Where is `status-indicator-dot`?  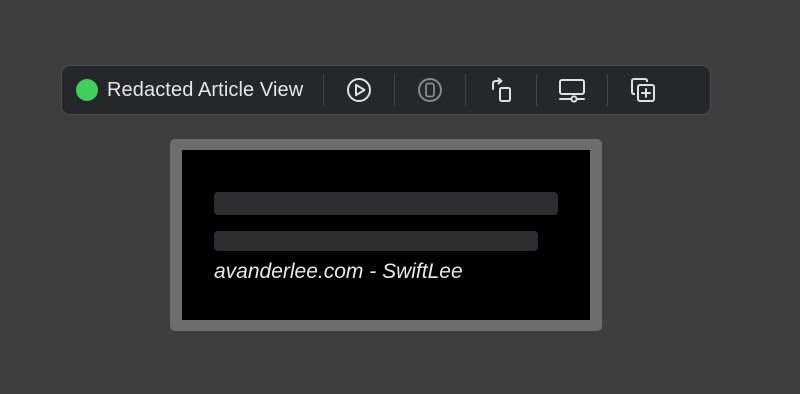
status-indicator-dot is located at coordinates (87, 90).